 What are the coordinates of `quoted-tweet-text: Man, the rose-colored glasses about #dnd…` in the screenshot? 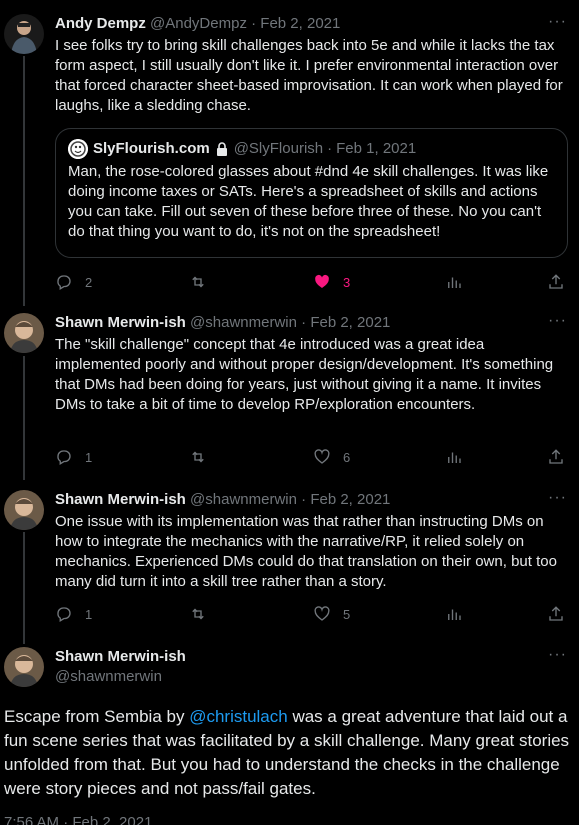 It's located at (308, 201).